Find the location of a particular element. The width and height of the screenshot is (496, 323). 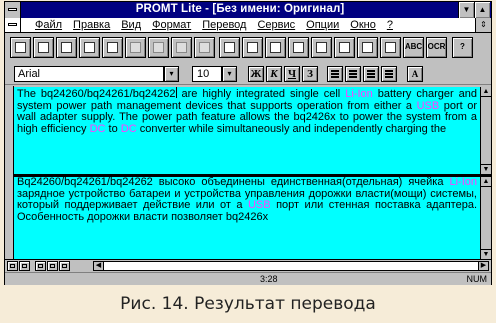

view-source-button is located at coordinates (40, 266).